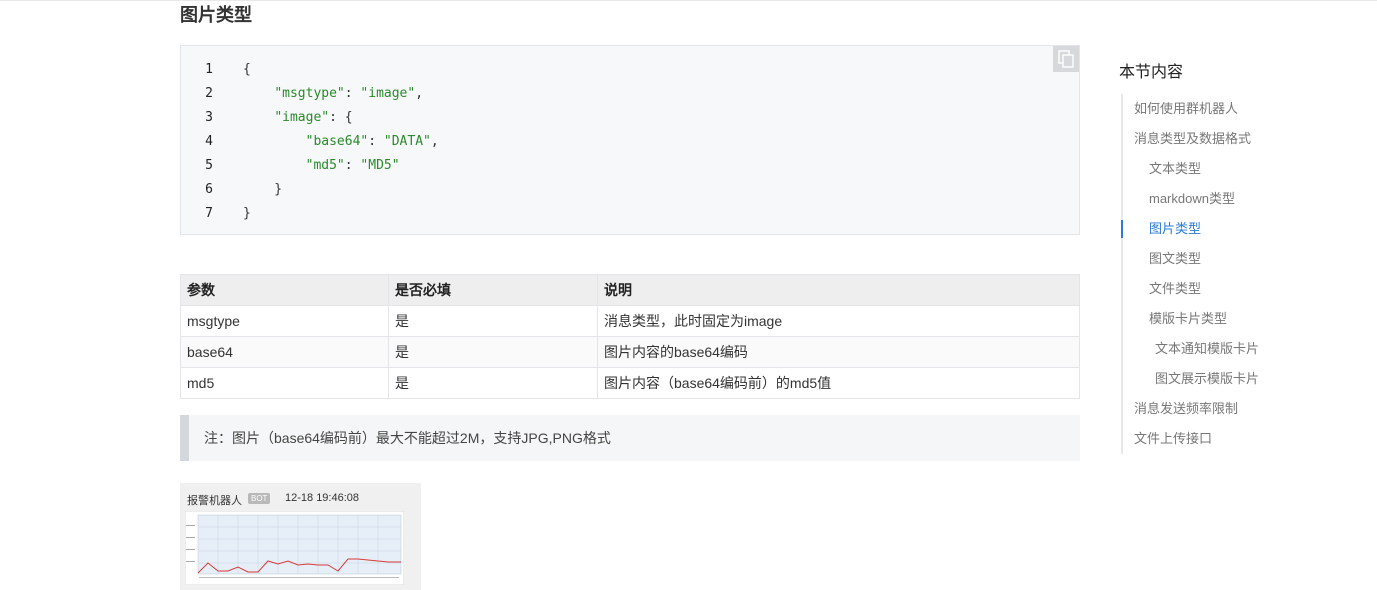 This screenshot has height=590, width=1377. Describe the element at coordinates (372, 141) in the screenshot. I see `code-text: "base64": "DATA",` at that location.